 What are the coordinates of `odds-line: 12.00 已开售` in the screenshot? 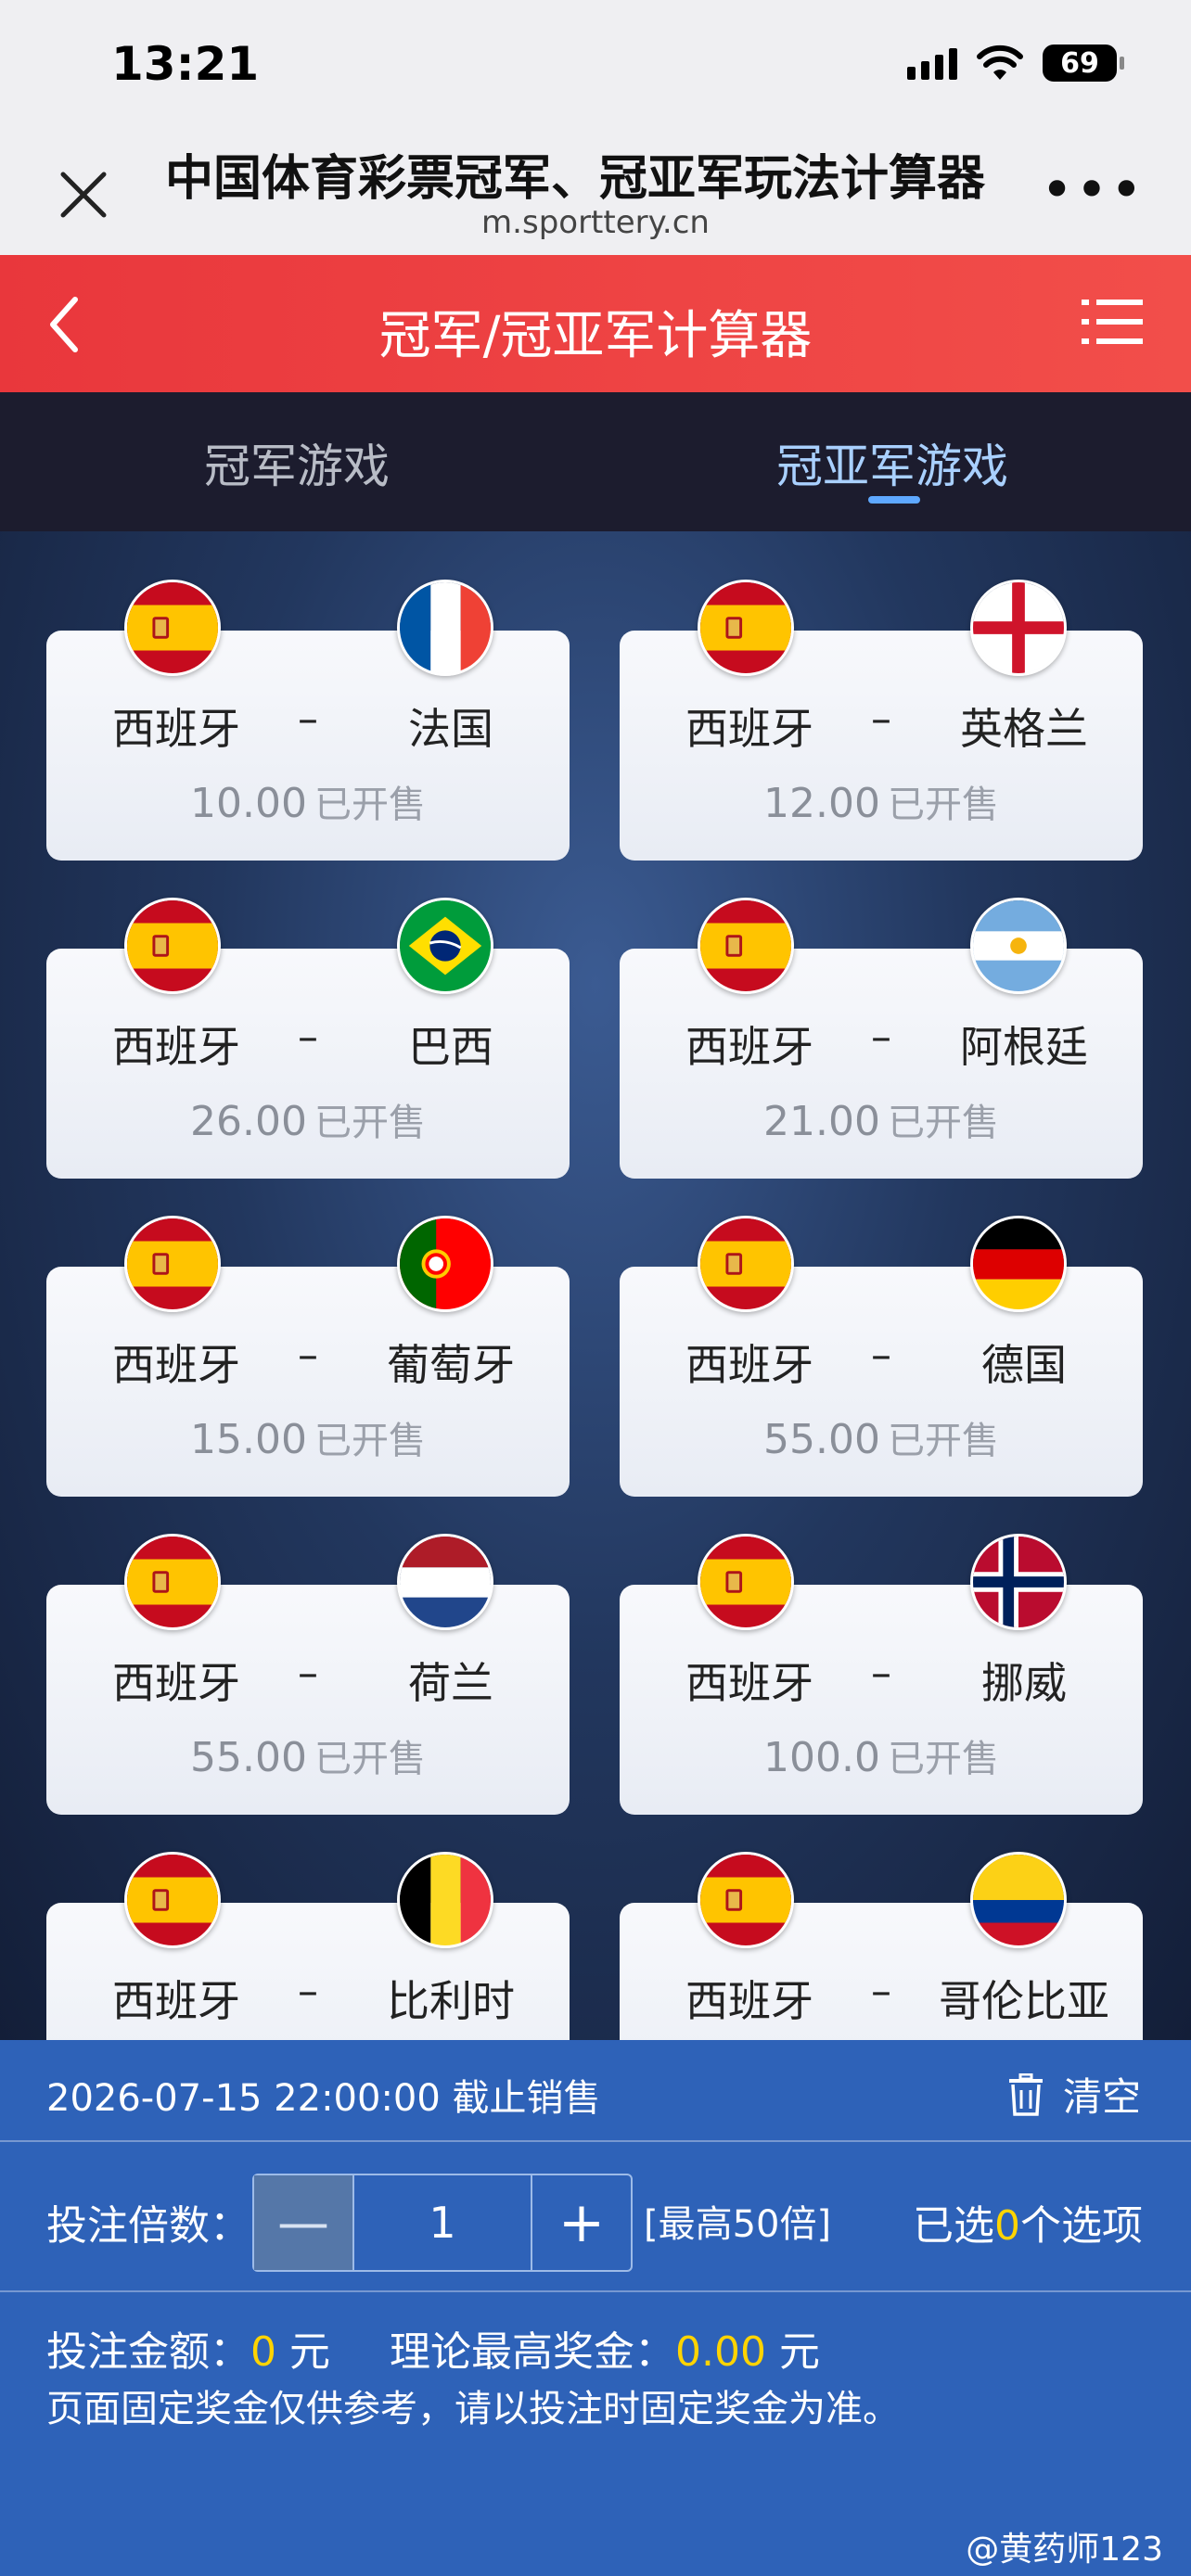 It's located at (881, 801).